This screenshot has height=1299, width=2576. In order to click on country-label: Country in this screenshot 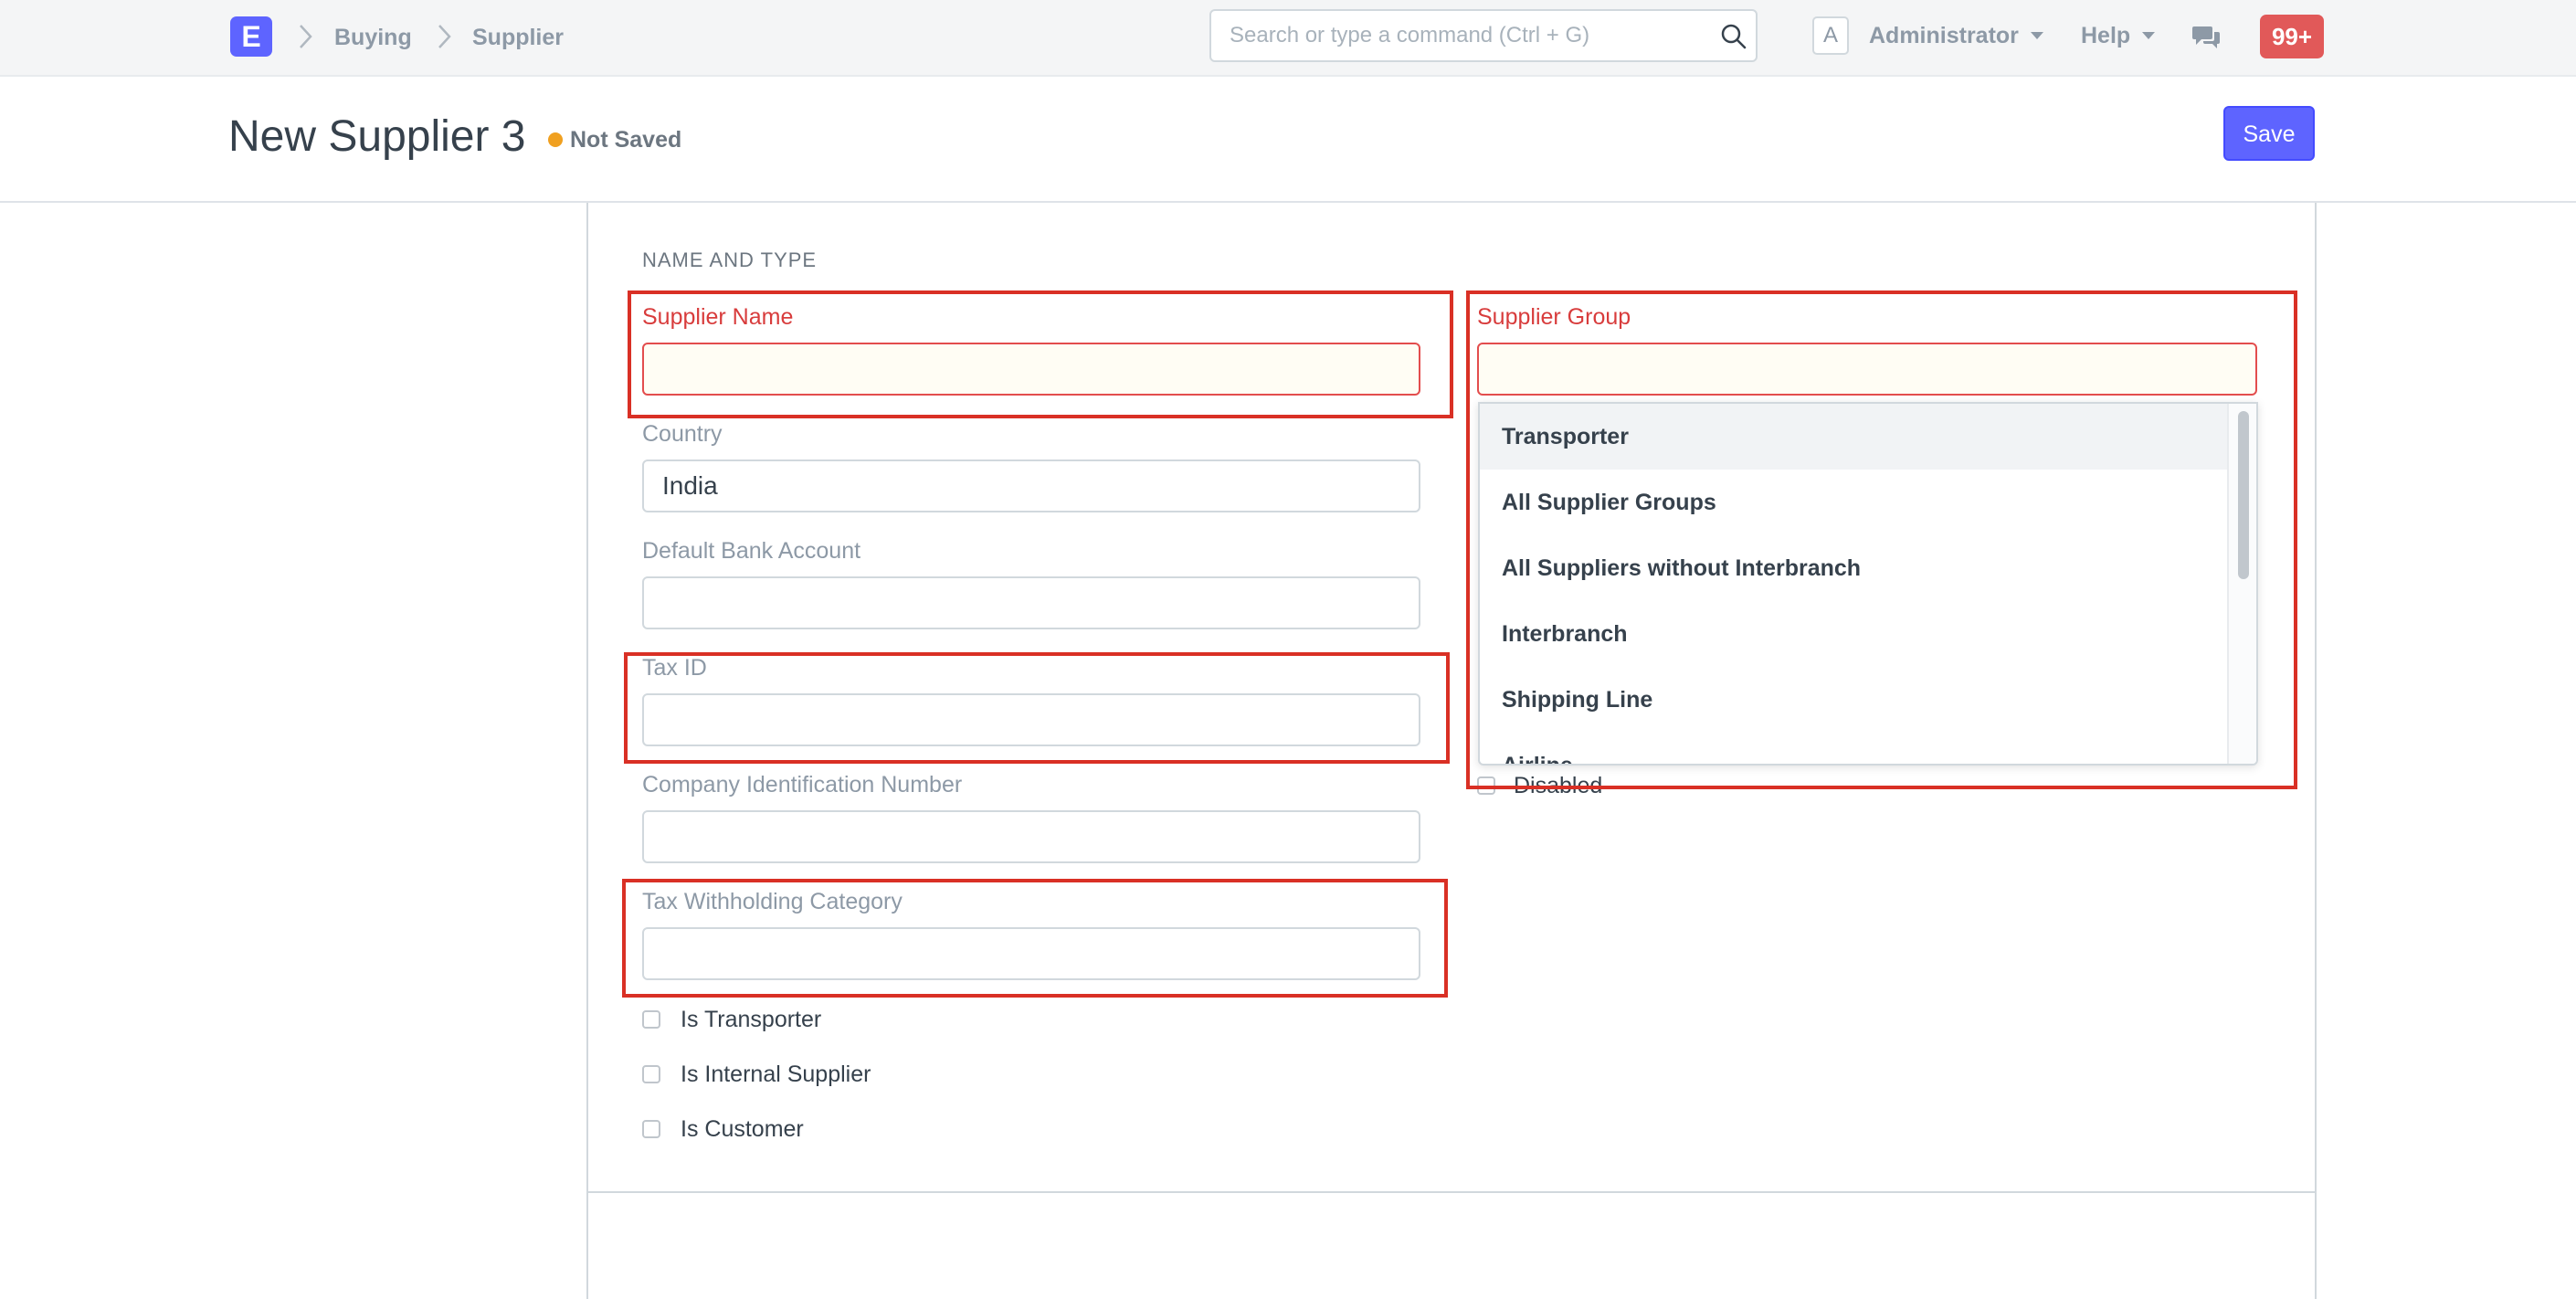, I will do `click(683, 434)`.